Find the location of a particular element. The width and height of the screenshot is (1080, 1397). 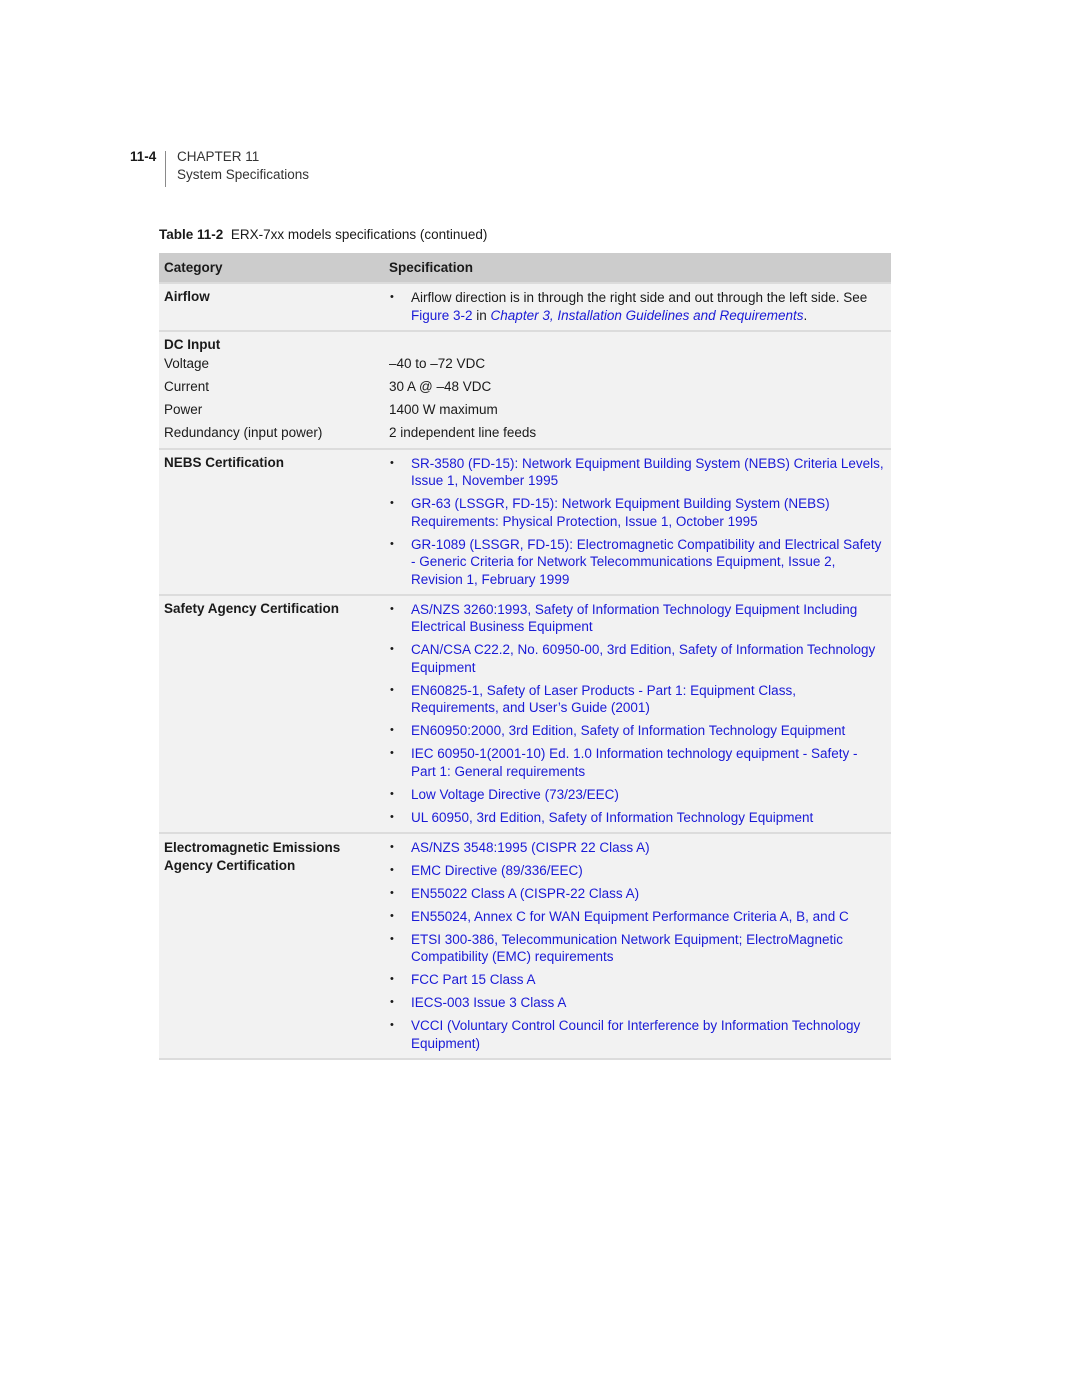

list-item: AS/NZS 3548:1995 (CISPR 22 Class A) is located at coordinates (637, 848).